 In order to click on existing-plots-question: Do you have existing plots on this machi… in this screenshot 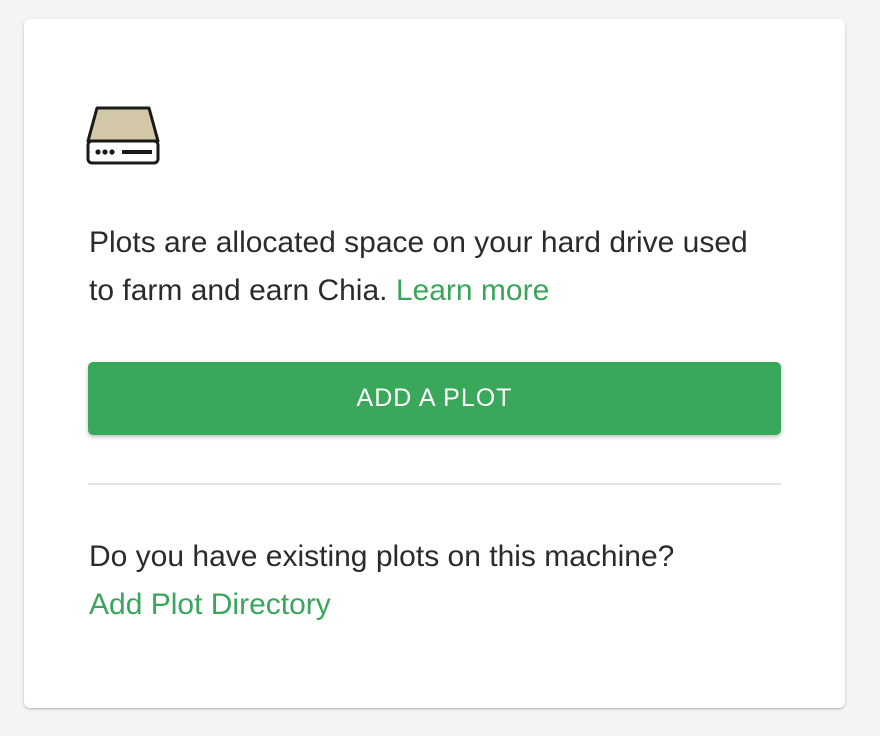, I will do `click(382, 556)`.